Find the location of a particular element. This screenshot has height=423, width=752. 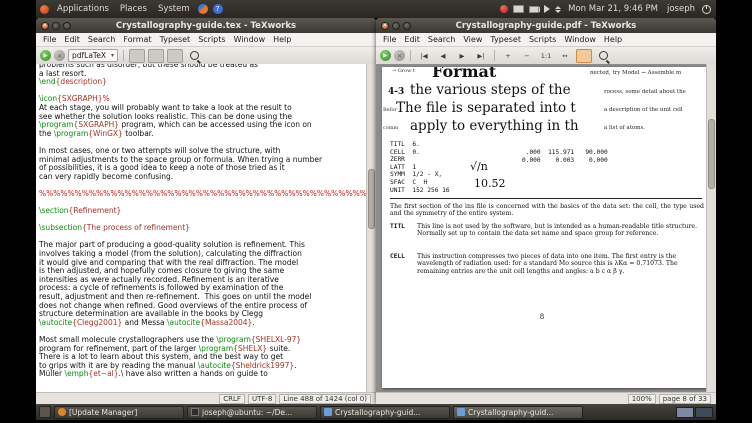

help-icon: ? is located at coordinates (217, 9).